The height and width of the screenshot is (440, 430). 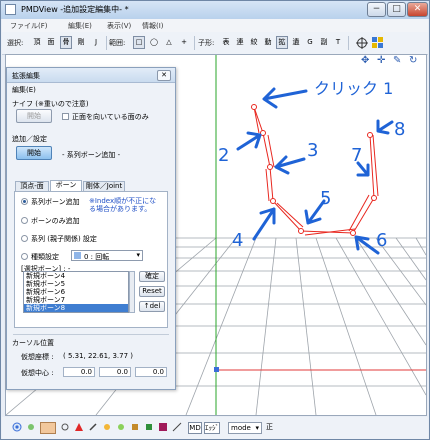 What do you see at coordinates (282, 42) in the screenshot?
I see `child-extend-button: 拡` at bounding box center [282, 42].